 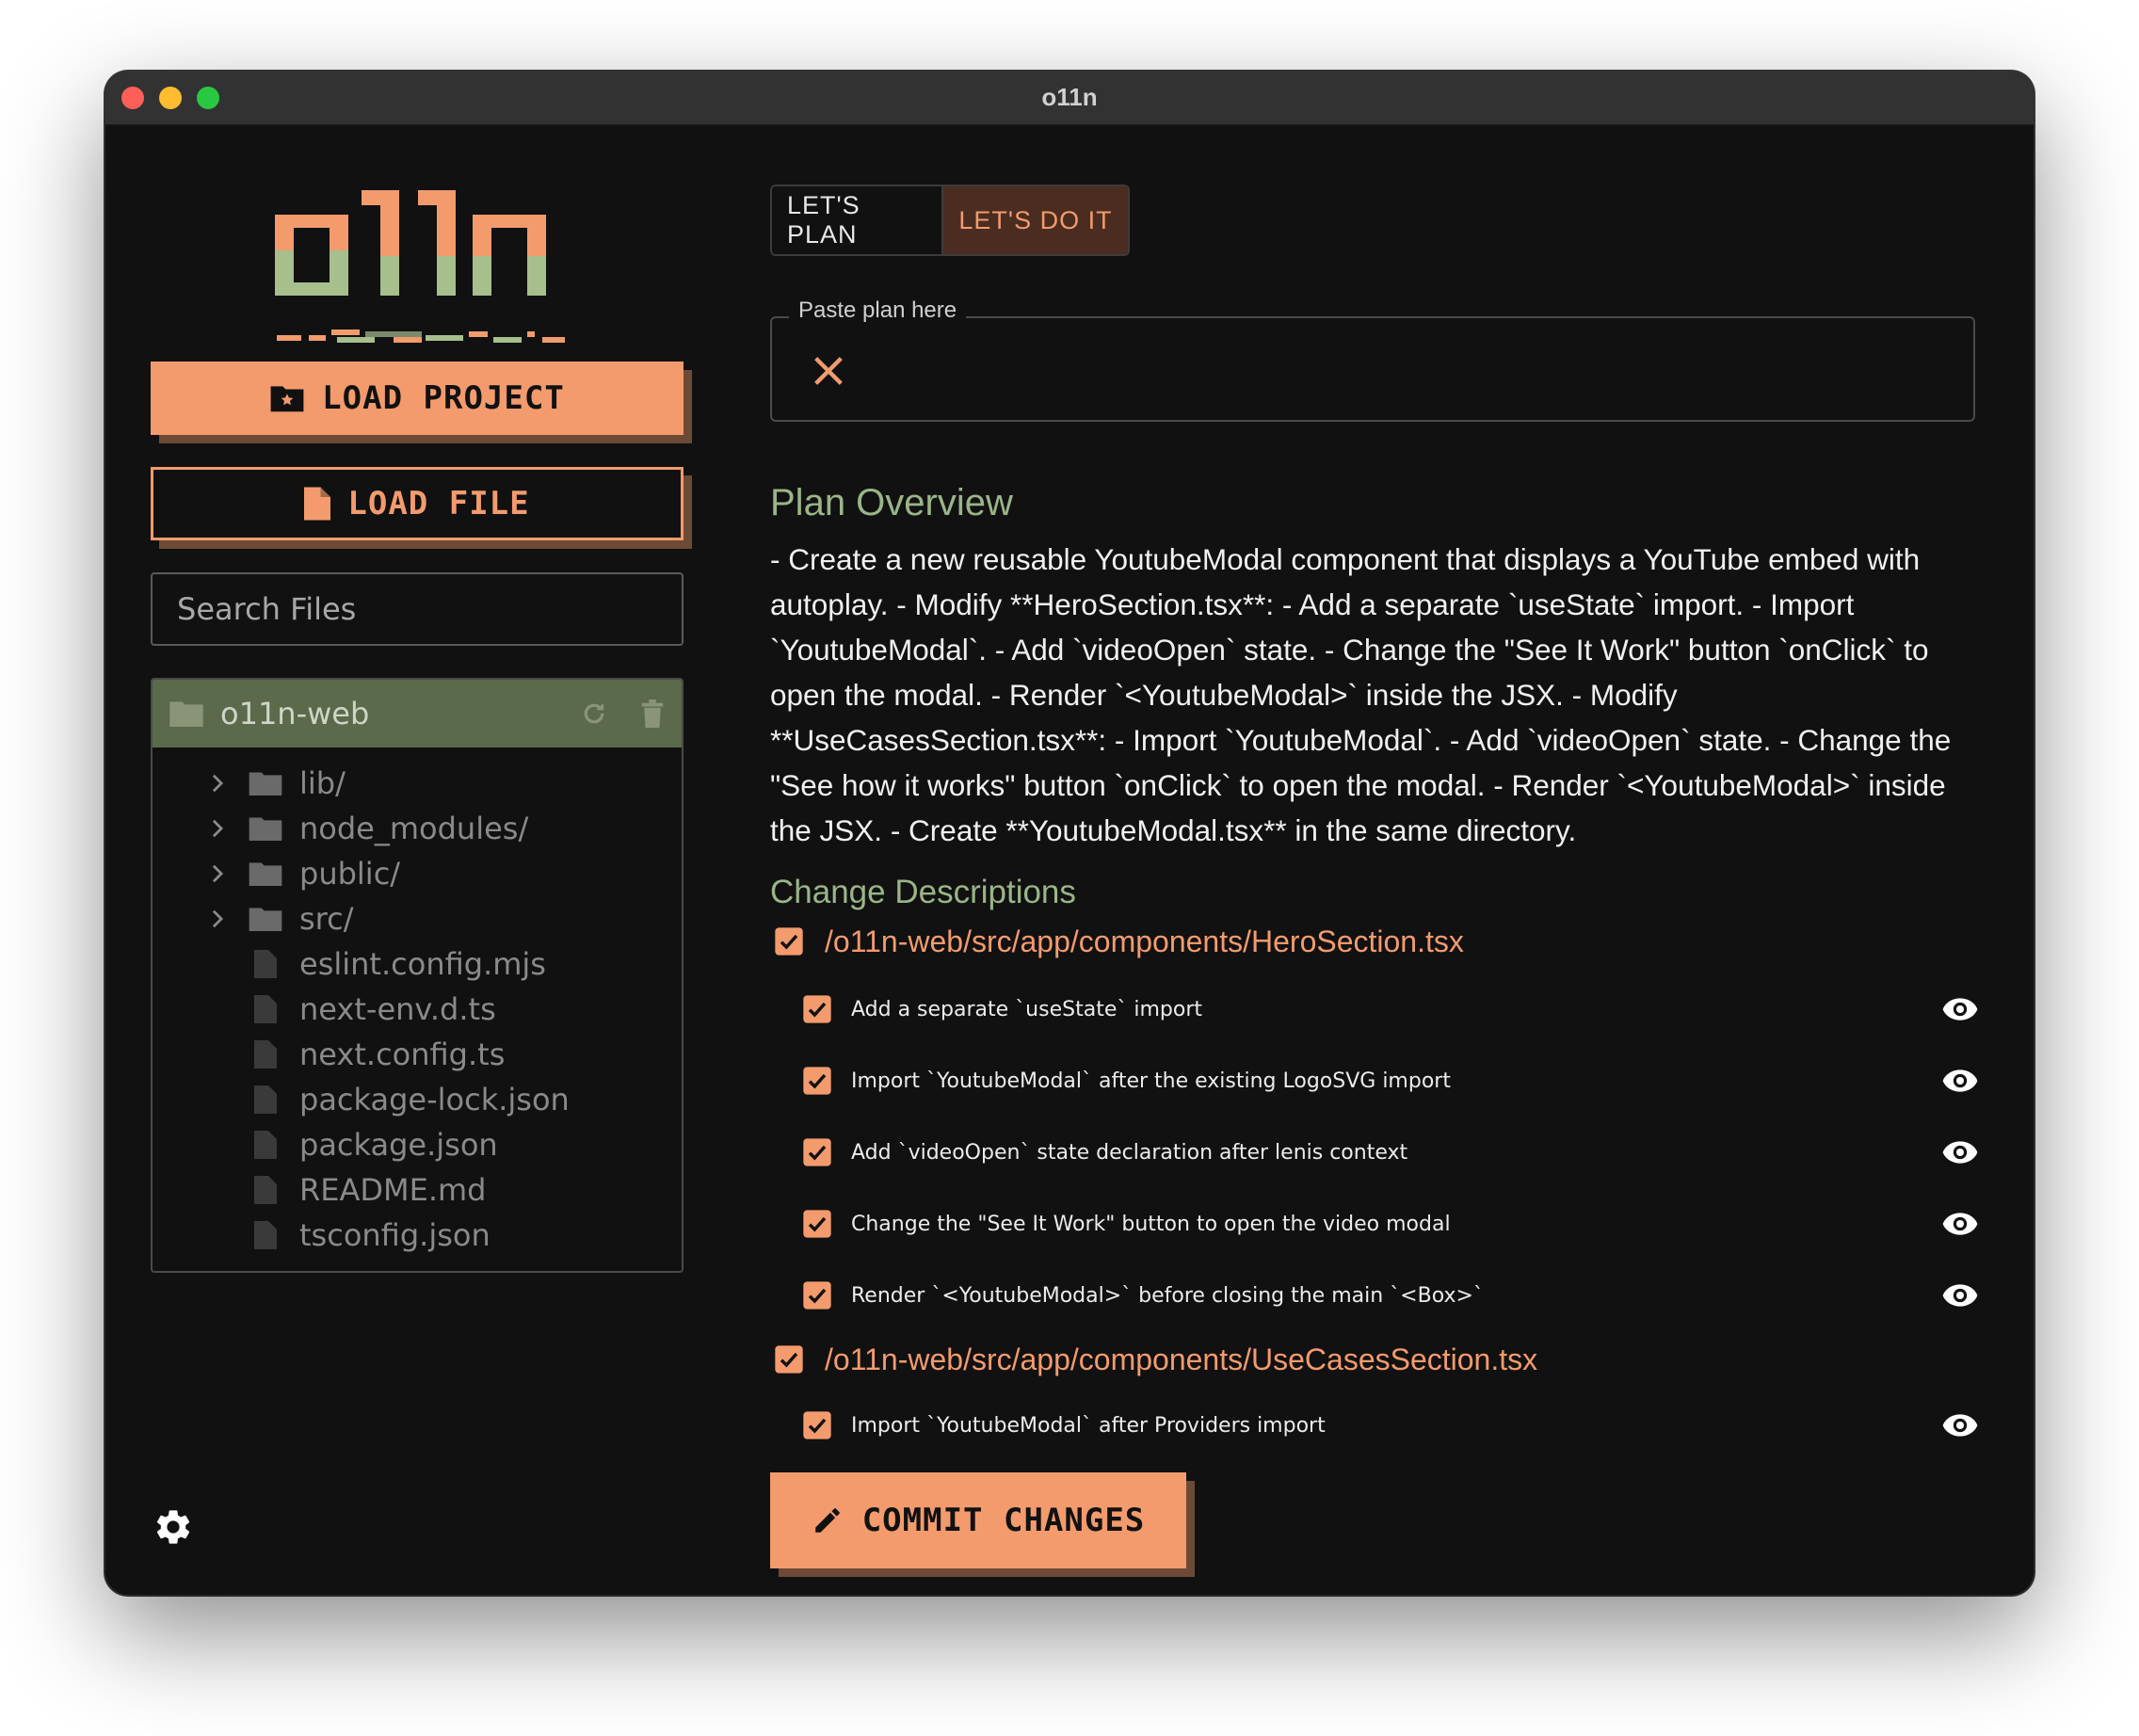 I want to click on project-name: o11n-web, so click(x=295, y=714).